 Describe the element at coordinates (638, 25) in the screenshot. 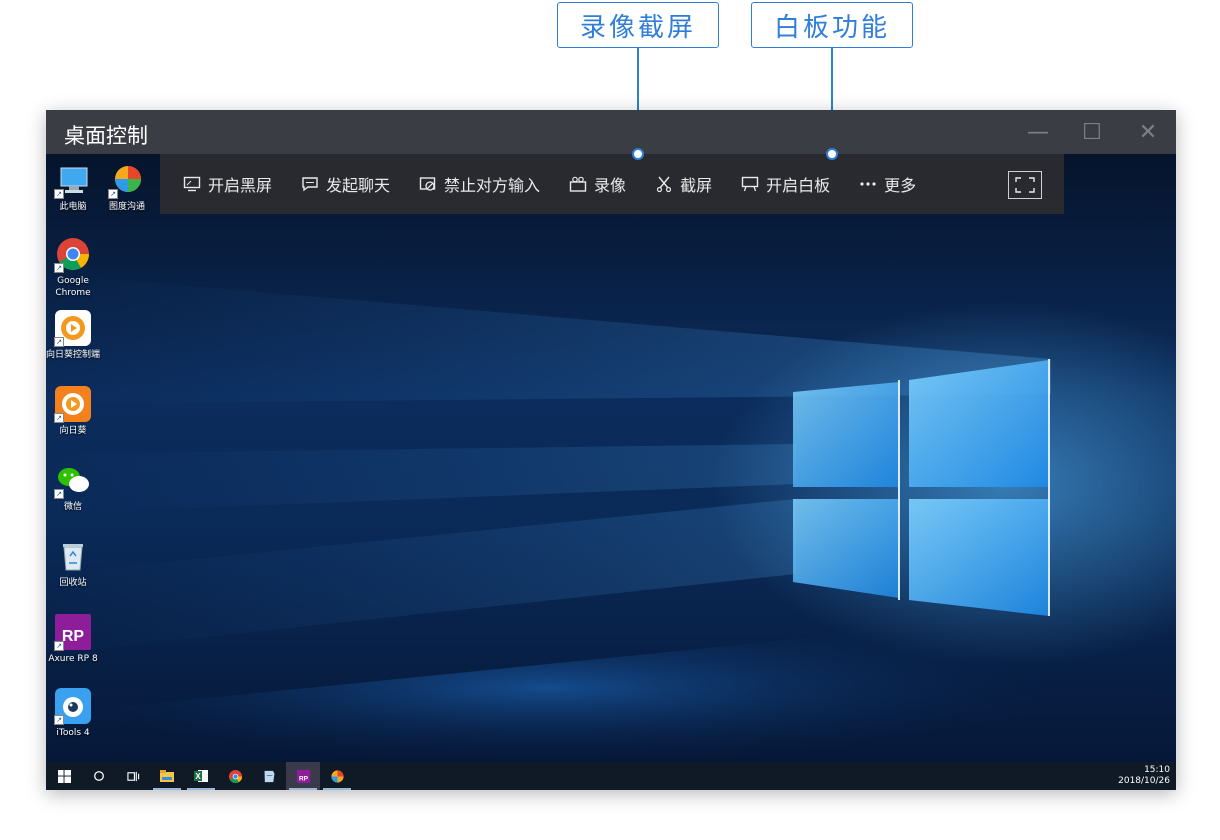

I see `callout-record-screenshot: 录像截屏` at that location.